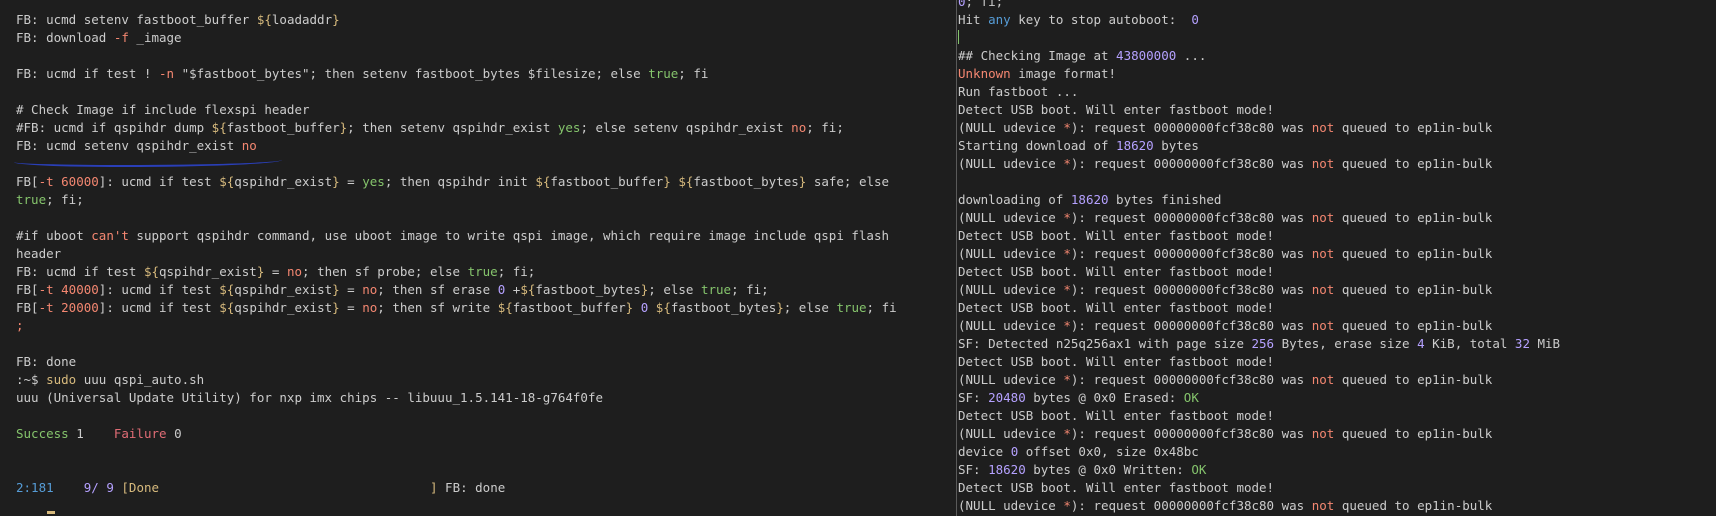  I want to click on terminal-line: downloading of 18620 bytes finished, so click(1259, 200).